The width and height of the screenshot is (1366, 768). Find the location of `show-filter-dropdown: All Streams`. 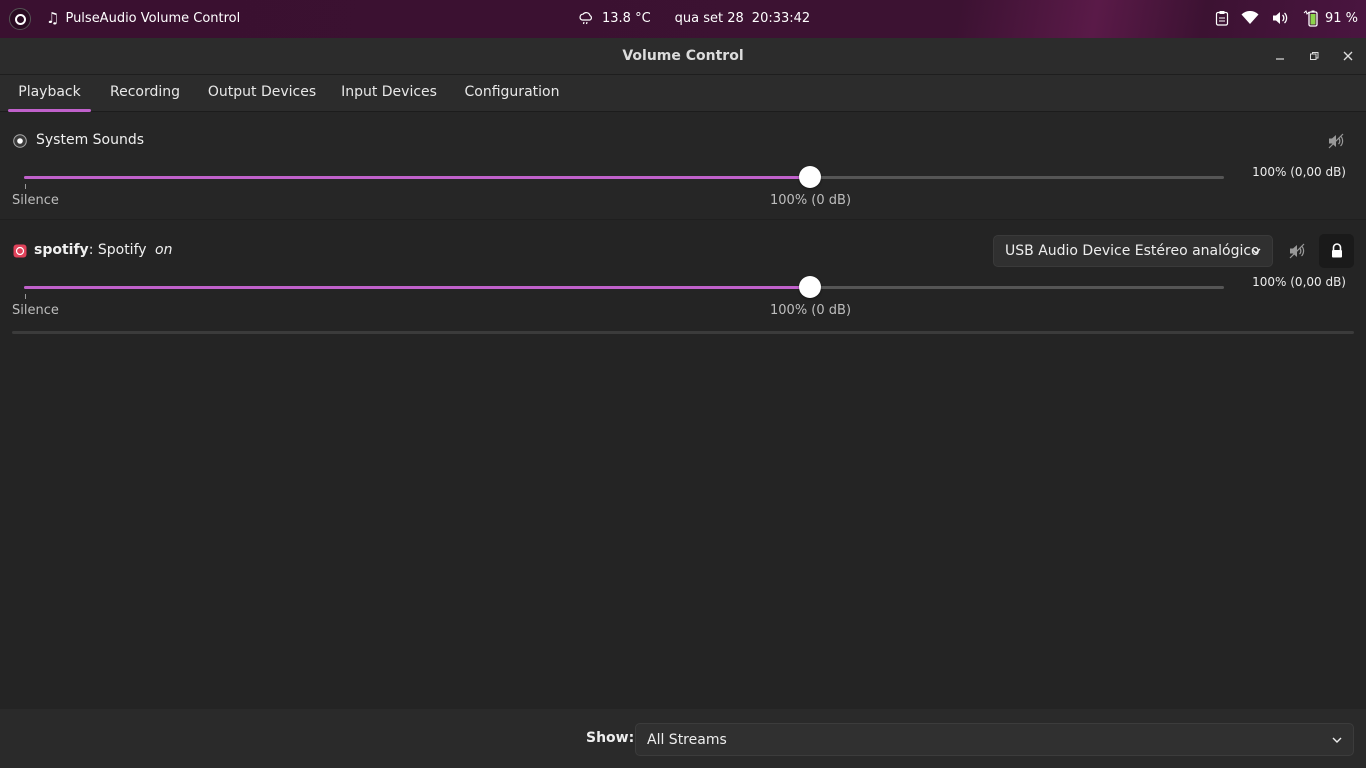

show-filter-dropdown: All Streams is located at coordinates (994, 739).